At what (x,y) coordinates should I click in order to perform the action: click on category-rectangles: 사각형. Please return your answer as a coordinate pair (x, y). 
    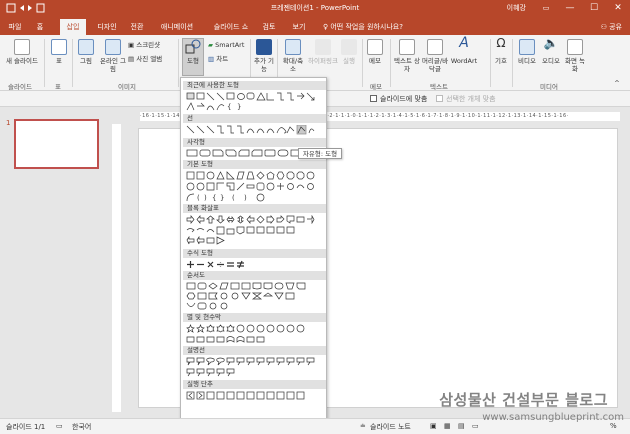
    Looking at the image, I should click on (254, 142).